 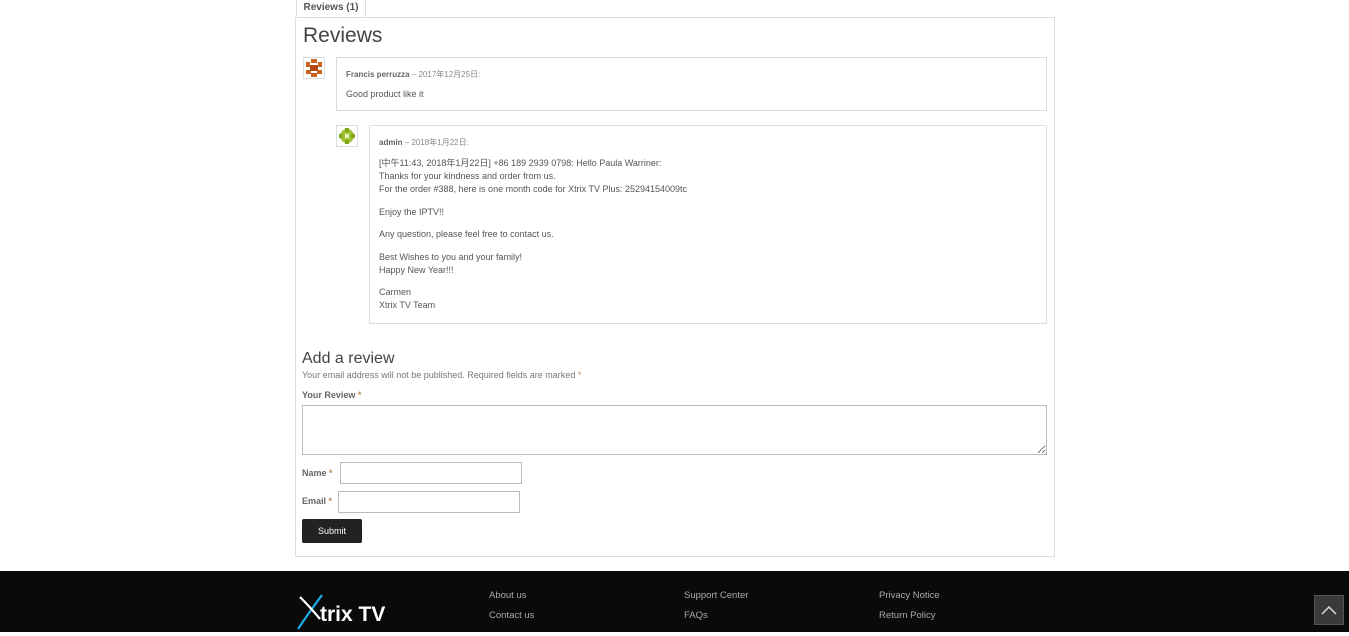 What do you see at coordinates (446, 74) in the screenshot?
I see `comment-date: – 2017年12月25日:` at bounding box center [446, 74].